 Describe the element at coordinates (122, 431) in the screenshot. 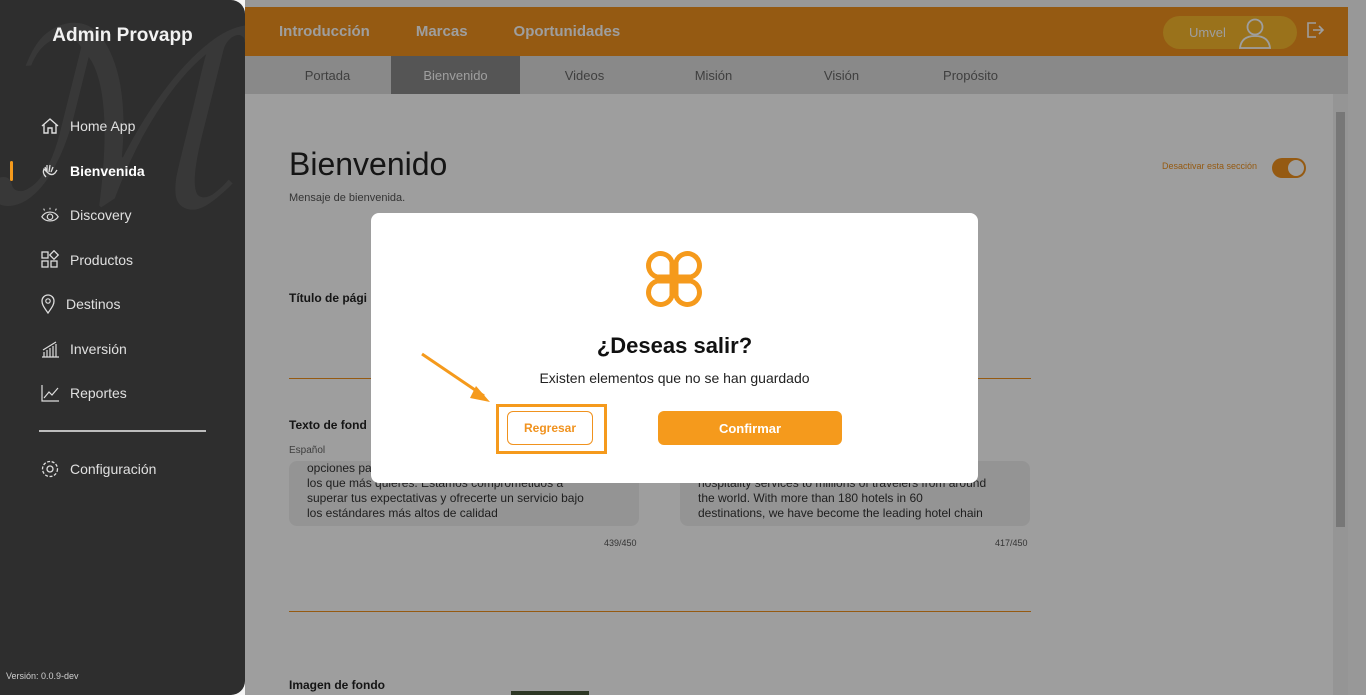

I see `sidebar-divider` at that location.